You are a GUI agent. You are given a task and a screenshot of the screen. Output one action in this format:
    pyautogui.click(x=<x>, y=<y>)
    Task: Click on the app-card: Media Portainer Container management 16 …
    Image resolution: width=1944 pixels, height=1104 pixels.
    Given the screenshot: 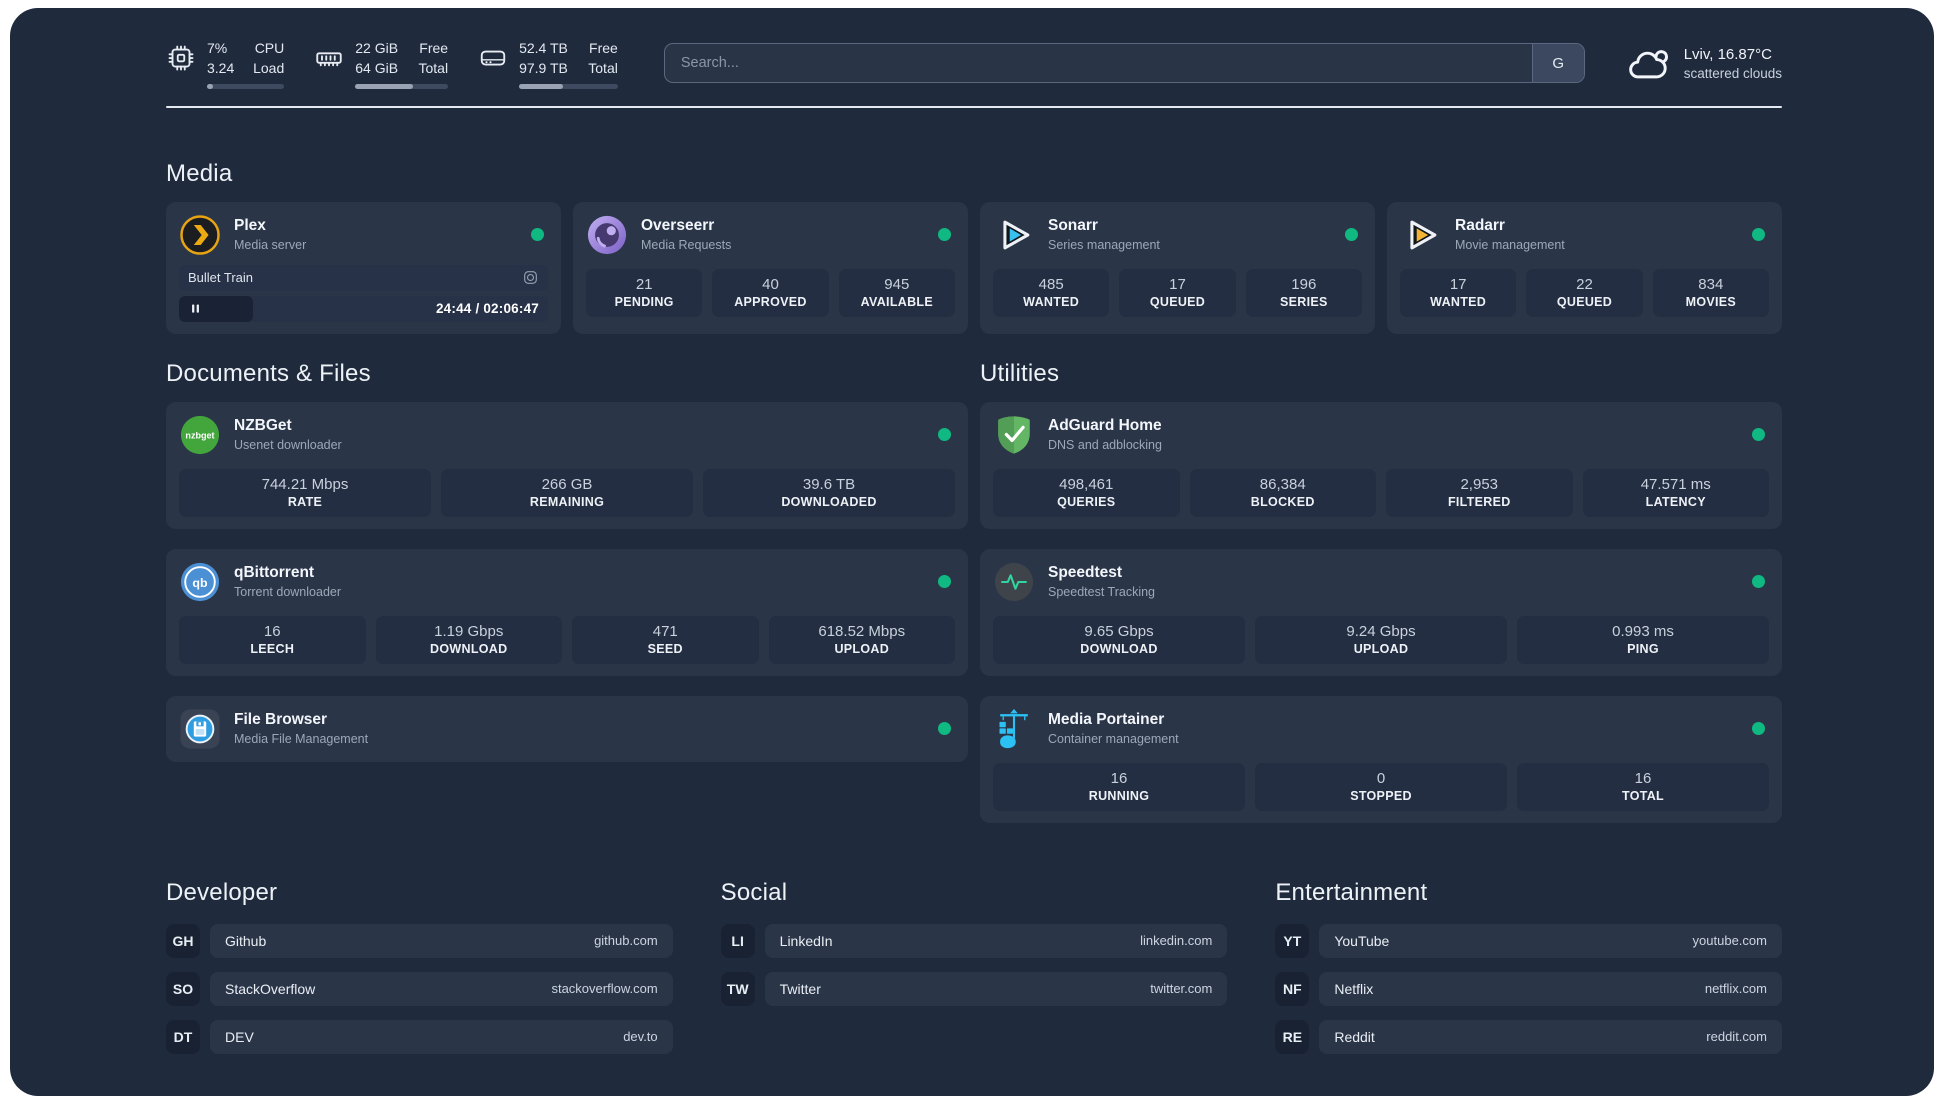 What is the action you would take?
    pyautogui.click(x=1381, y=759)
    